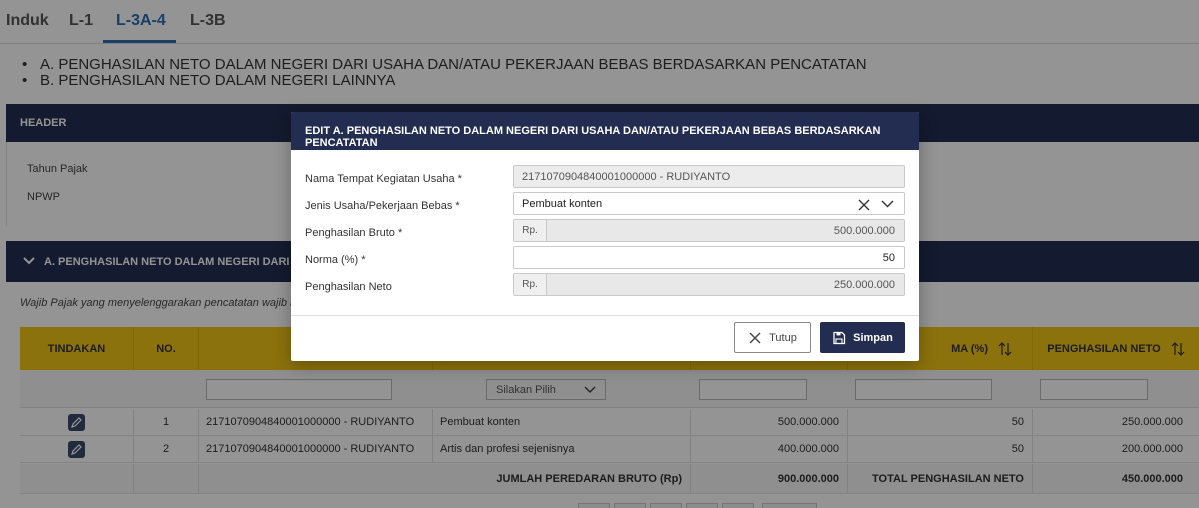 The height and width of the screenshot is (508, 1199). Describe the element at coordinates (887, 204) in the screenshot. I see `chevron-down-icon` at that location.